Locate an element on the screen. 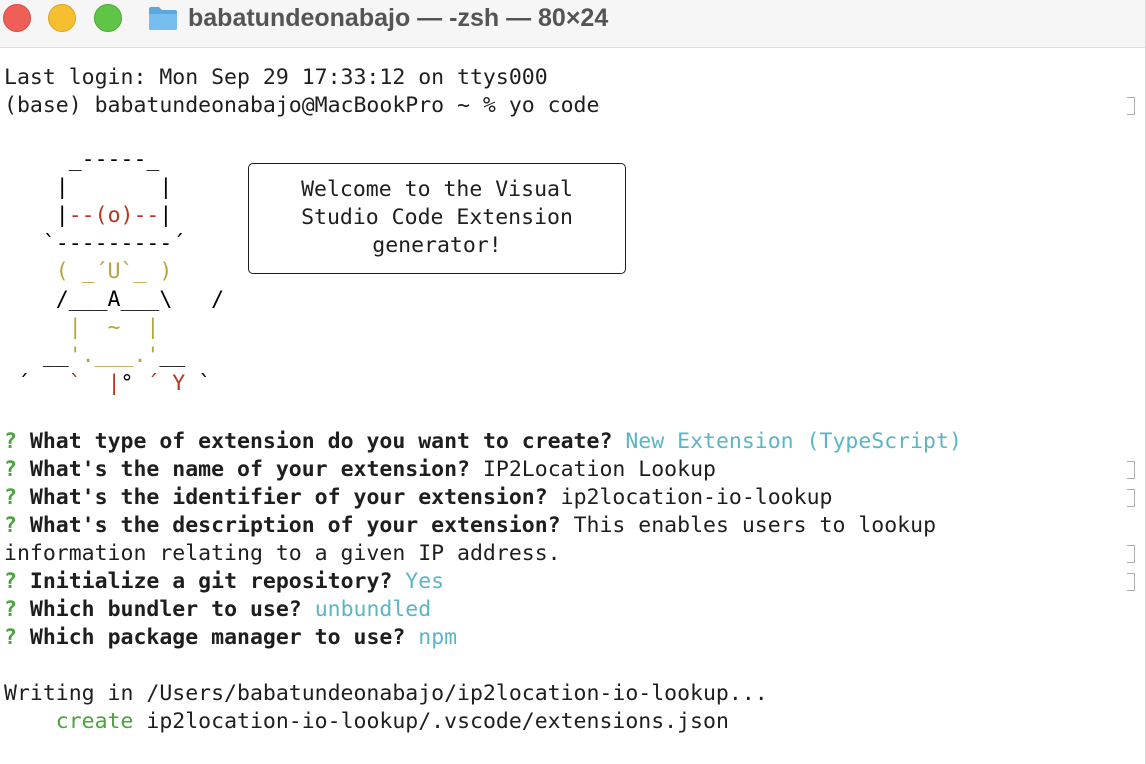  ascii-art-line: ( _´U`_ ) is located at coordinates (88, 271).